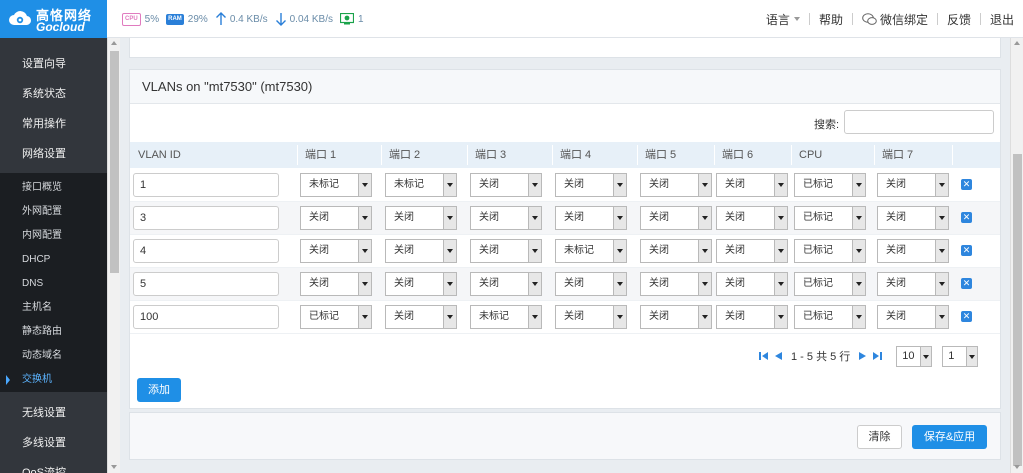  What do you see at coordinates (1002, 19) in the screenshot?
I see `logout-link: 退出` at bounding box center [1002, 19].